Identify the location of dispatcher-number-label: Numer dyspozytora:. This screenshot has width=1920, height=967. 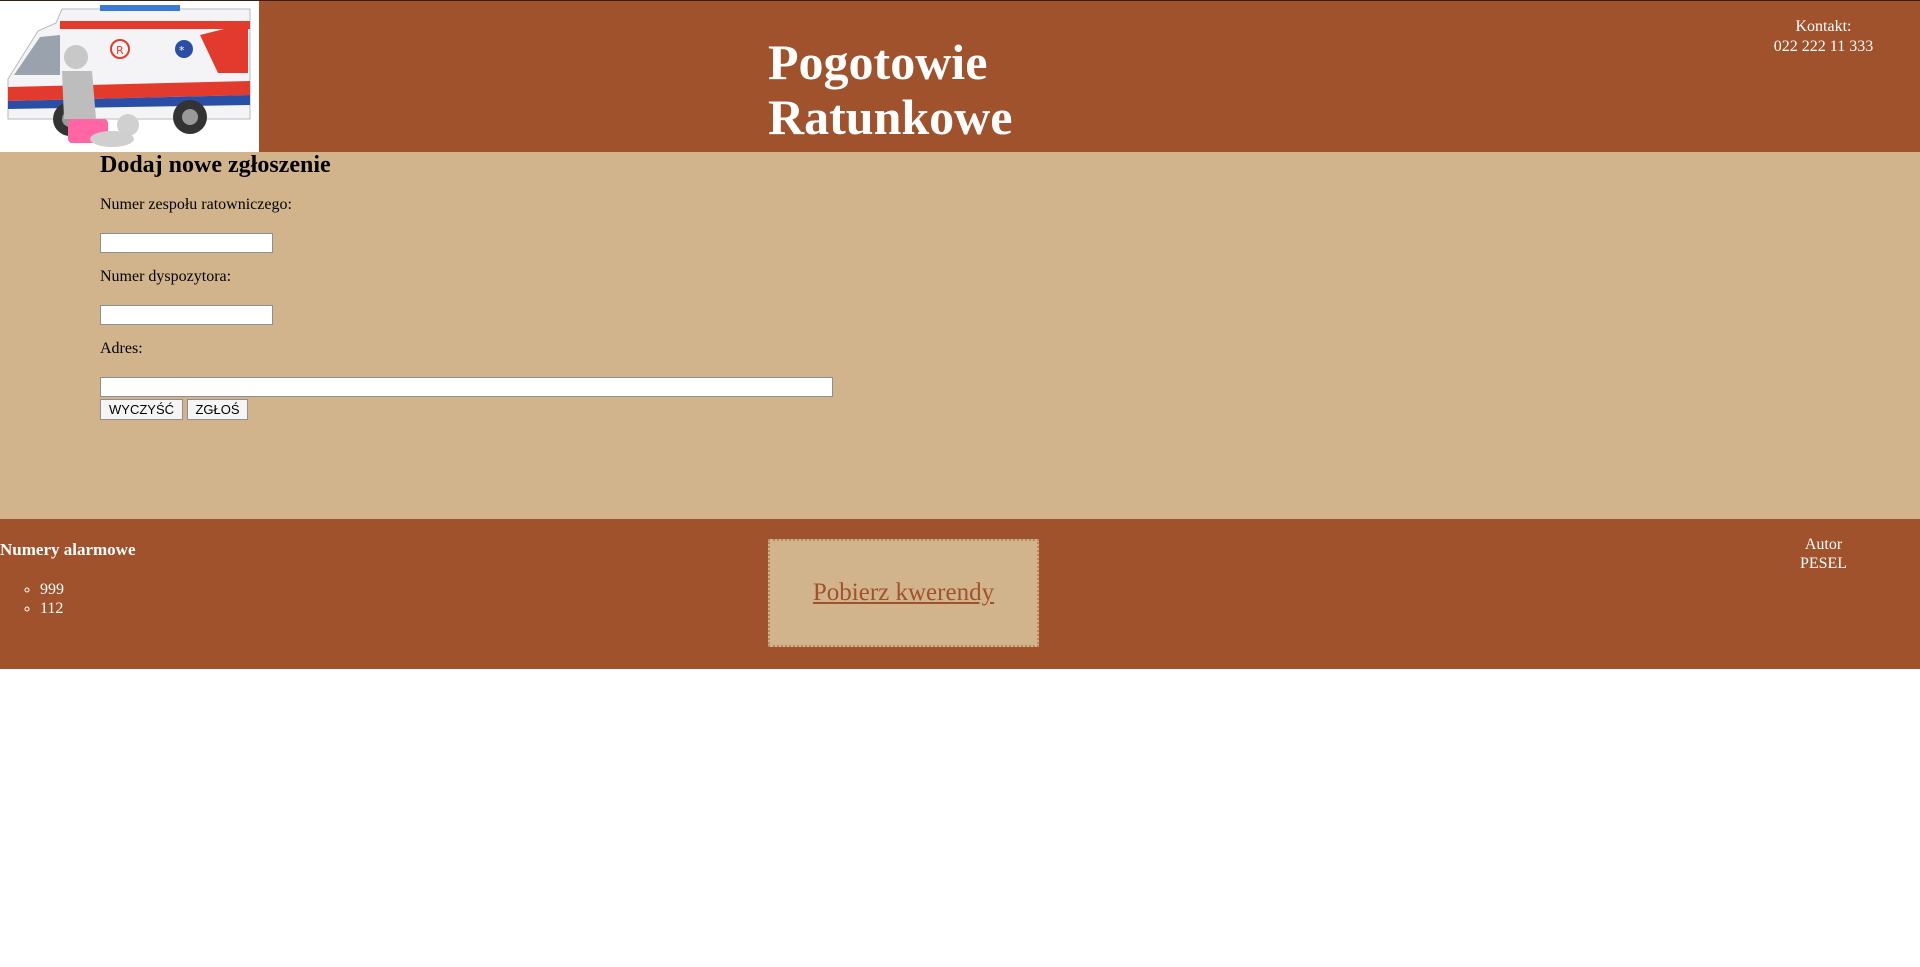
(166, 276).